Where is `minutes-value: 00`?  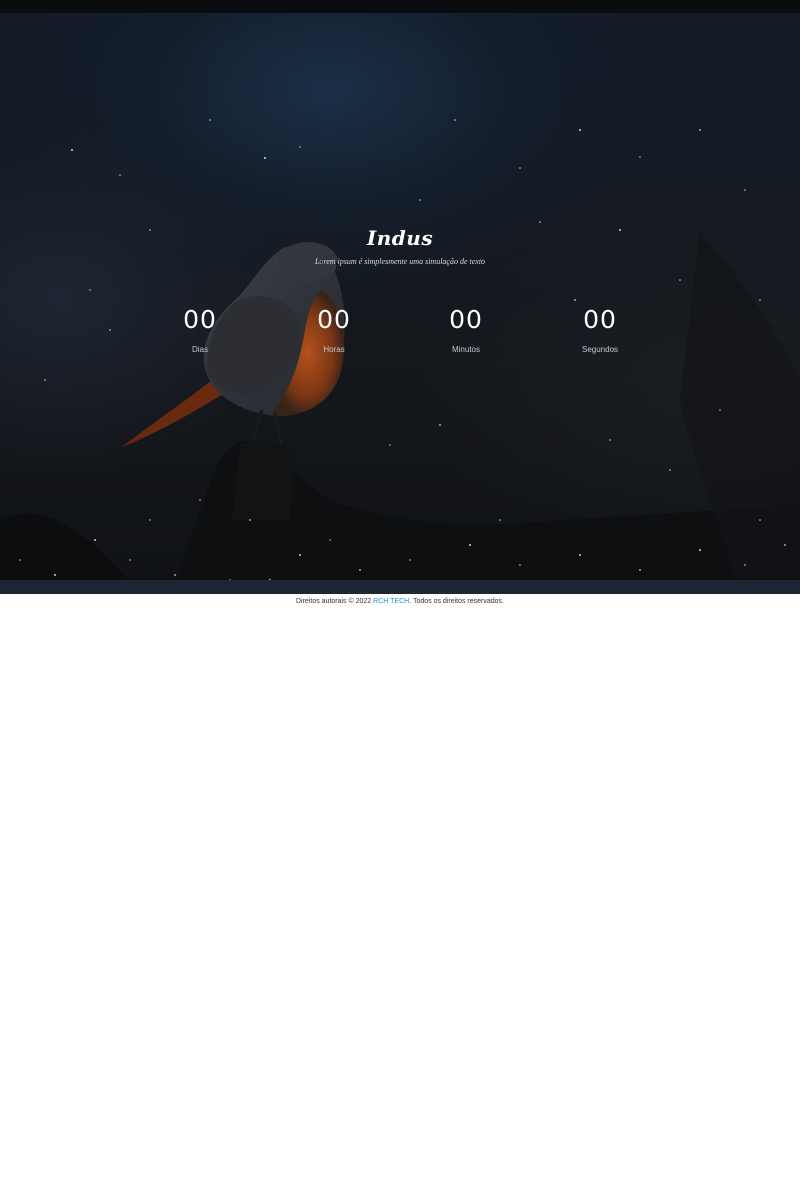
minutes-value: 00 is located at coordinates (466, 319).